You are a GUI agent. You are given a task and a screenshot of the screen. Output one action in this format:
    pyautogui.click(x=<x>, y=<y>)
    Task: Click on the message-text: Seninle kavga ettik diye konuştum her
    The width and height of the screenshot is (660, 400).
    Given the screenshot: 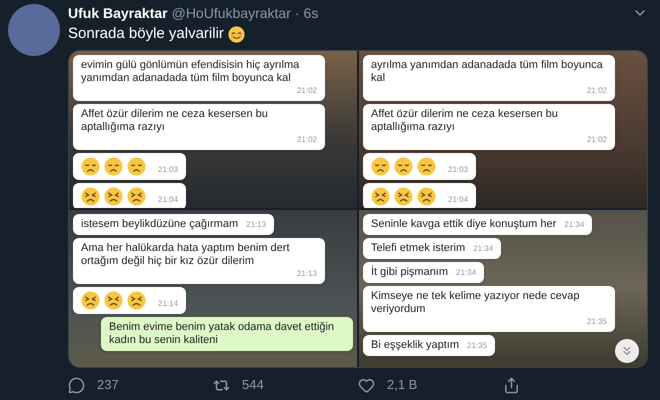 What is the action you would take?
    pyautogui.click(x=463, y=224)
    